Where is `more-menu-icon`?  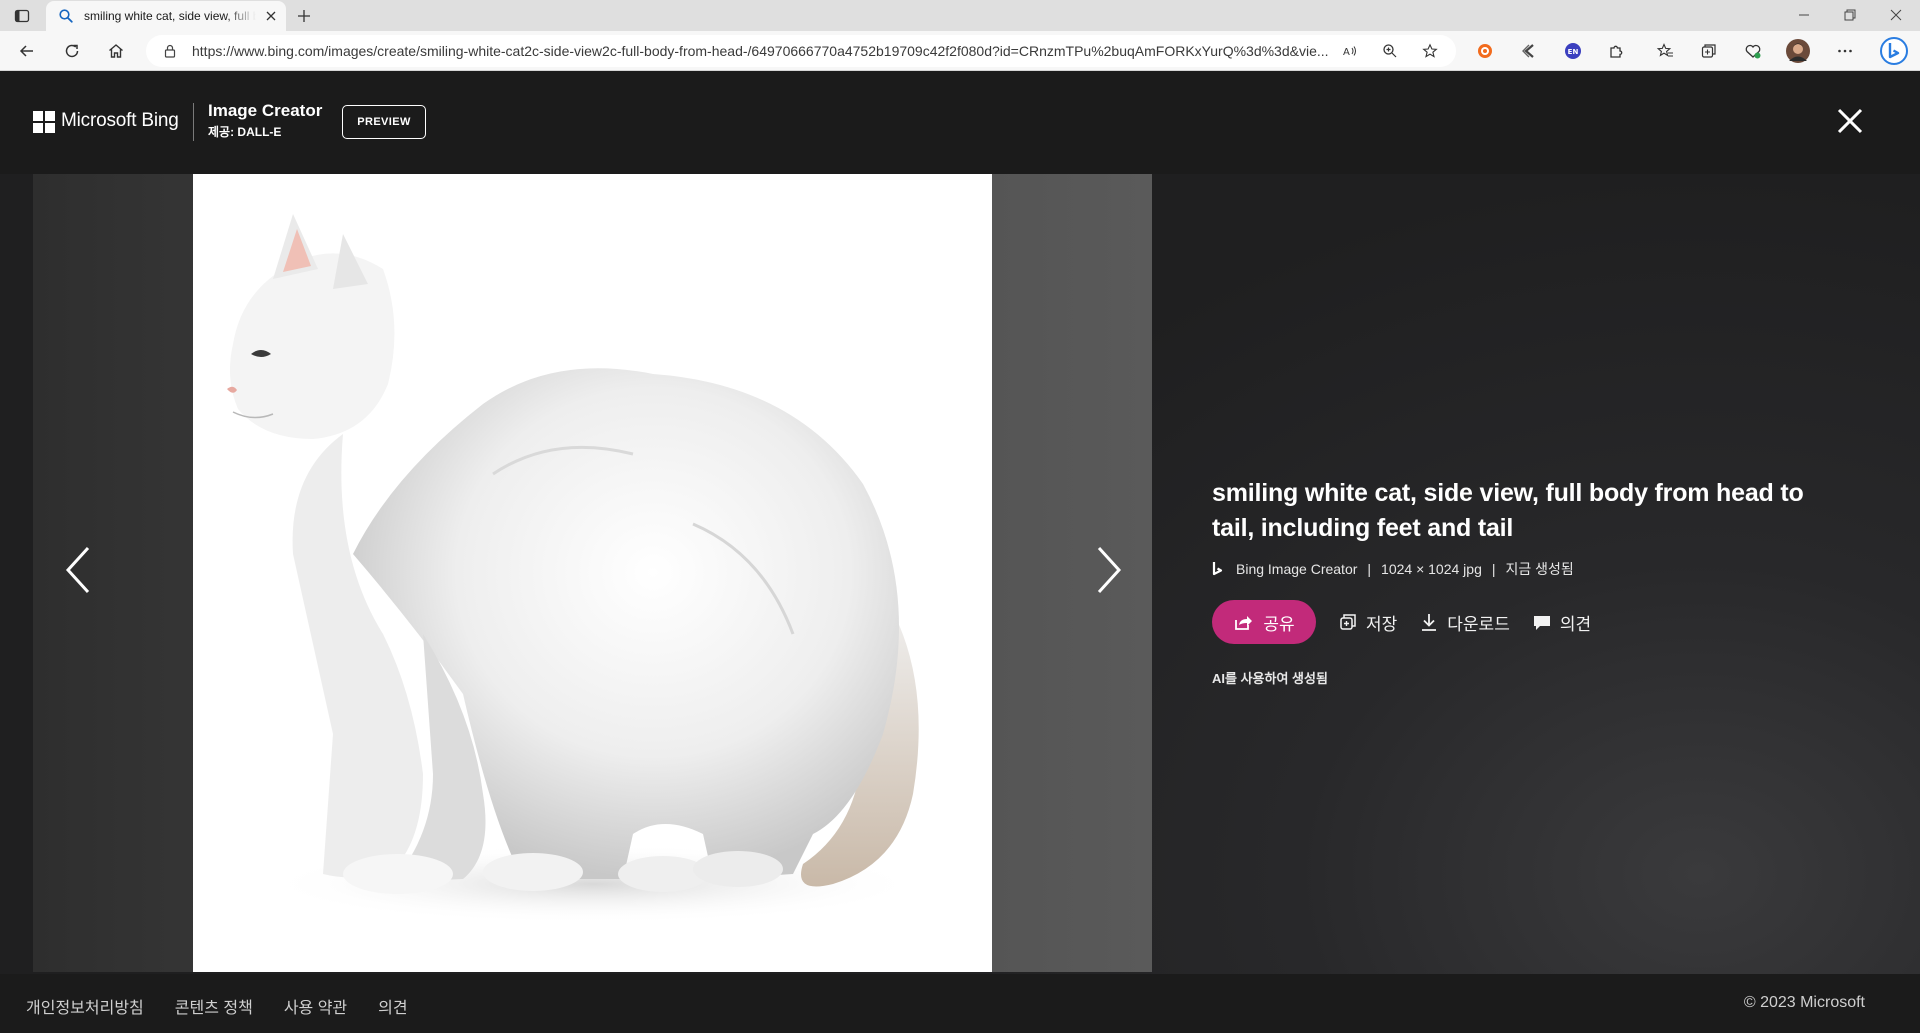
more-menu-icon is located at coordinates (1845, 51).